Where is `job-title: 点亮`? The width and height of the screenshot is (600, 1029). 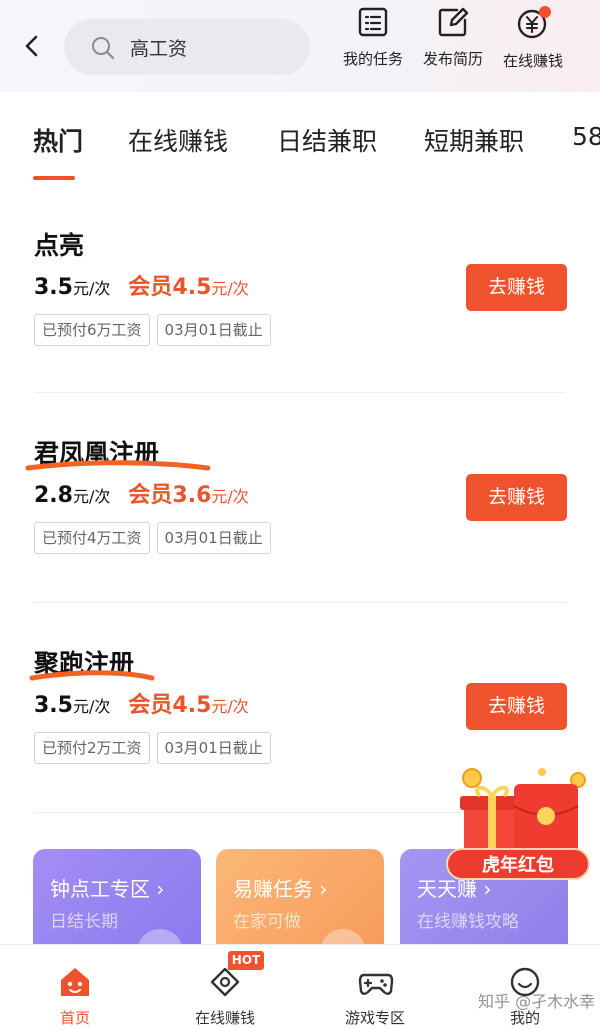 job-title: 点亮 is located at coordinates (59, 245).